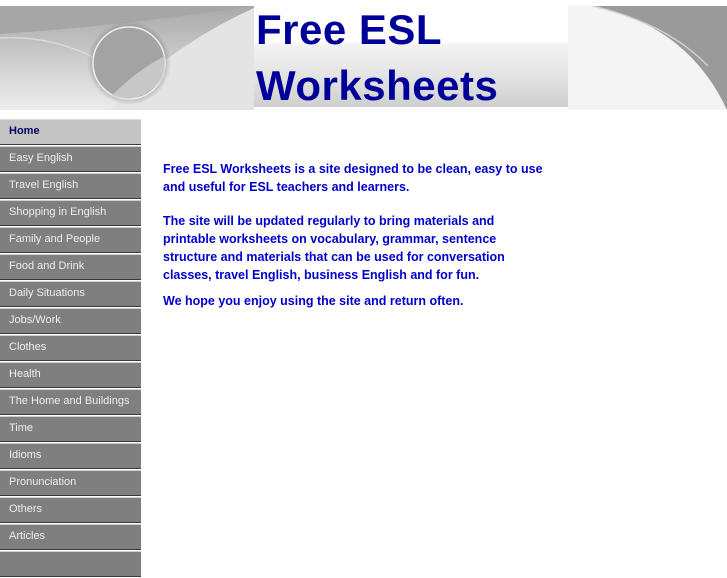  What do you see at coordinates (70, 375) in the screenshot?
I see `sidebar-item-health: Health` at bounding box center [70, 375].